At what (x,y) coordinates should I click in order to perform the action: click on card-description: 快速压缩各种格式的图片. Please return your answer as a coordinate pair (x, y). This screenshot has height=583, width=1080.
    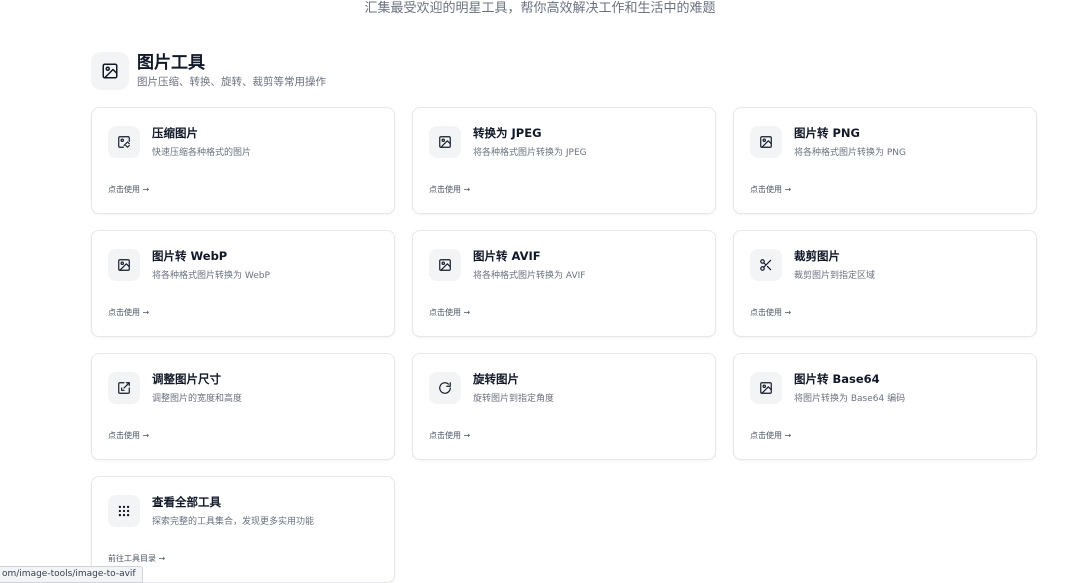
    Looking at the image, I should click on (202, 153).